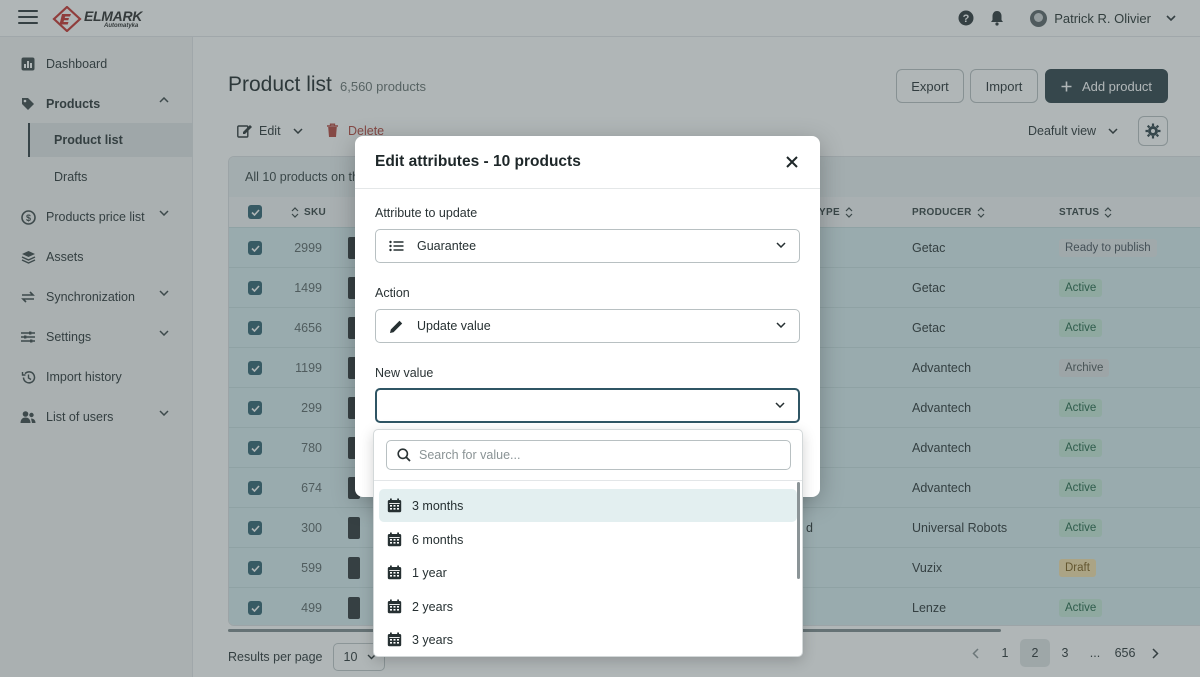 The width and height of the screenshot is (1200, 677). Describe the element at coordinates (432, 606) in the screenshot. I see `option-label: 2 years` at that location.